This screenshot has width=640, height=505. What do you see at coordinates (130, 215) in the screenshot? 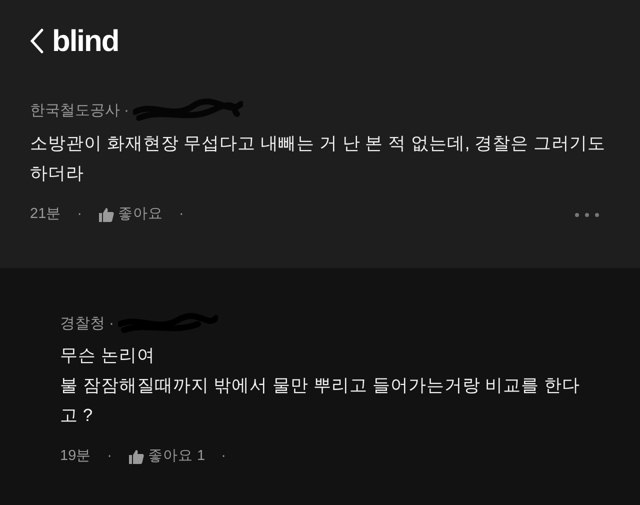
I see `like-button: 좋아요` at bounding box center [130, 215].